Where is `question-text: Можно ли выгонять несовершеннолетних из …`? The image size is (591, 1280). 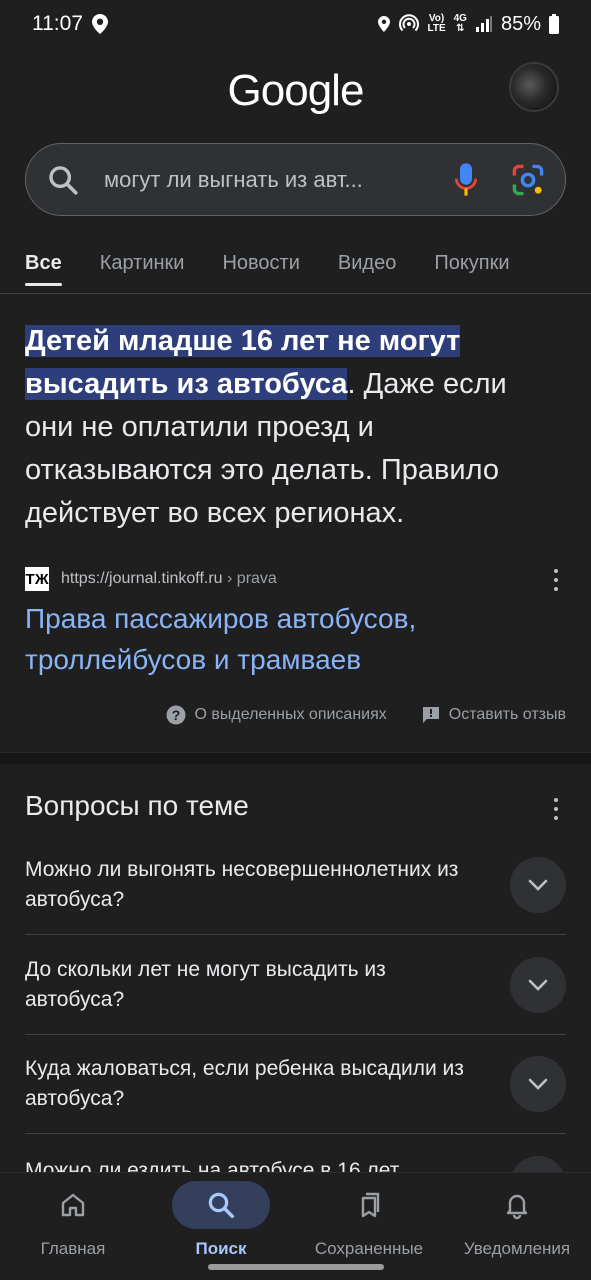
question-text: Можно ли выгонять несовершеннолетних из … is located at coordinates (242, 884).